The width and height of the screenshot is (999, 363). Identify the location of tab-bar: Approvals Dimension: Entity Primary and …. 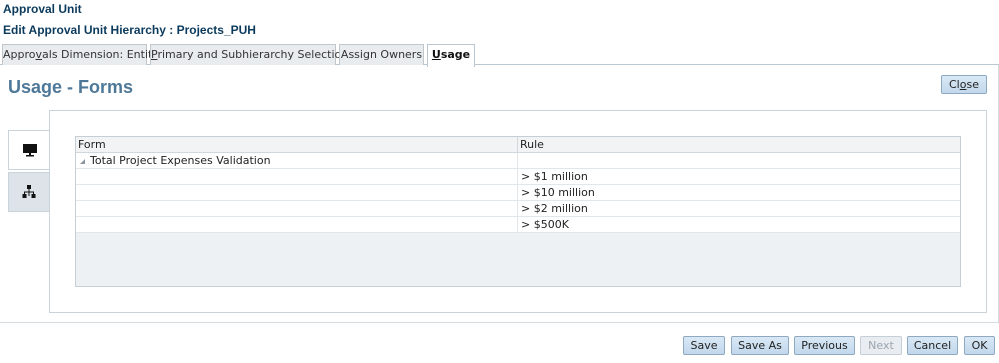
(499, 55).